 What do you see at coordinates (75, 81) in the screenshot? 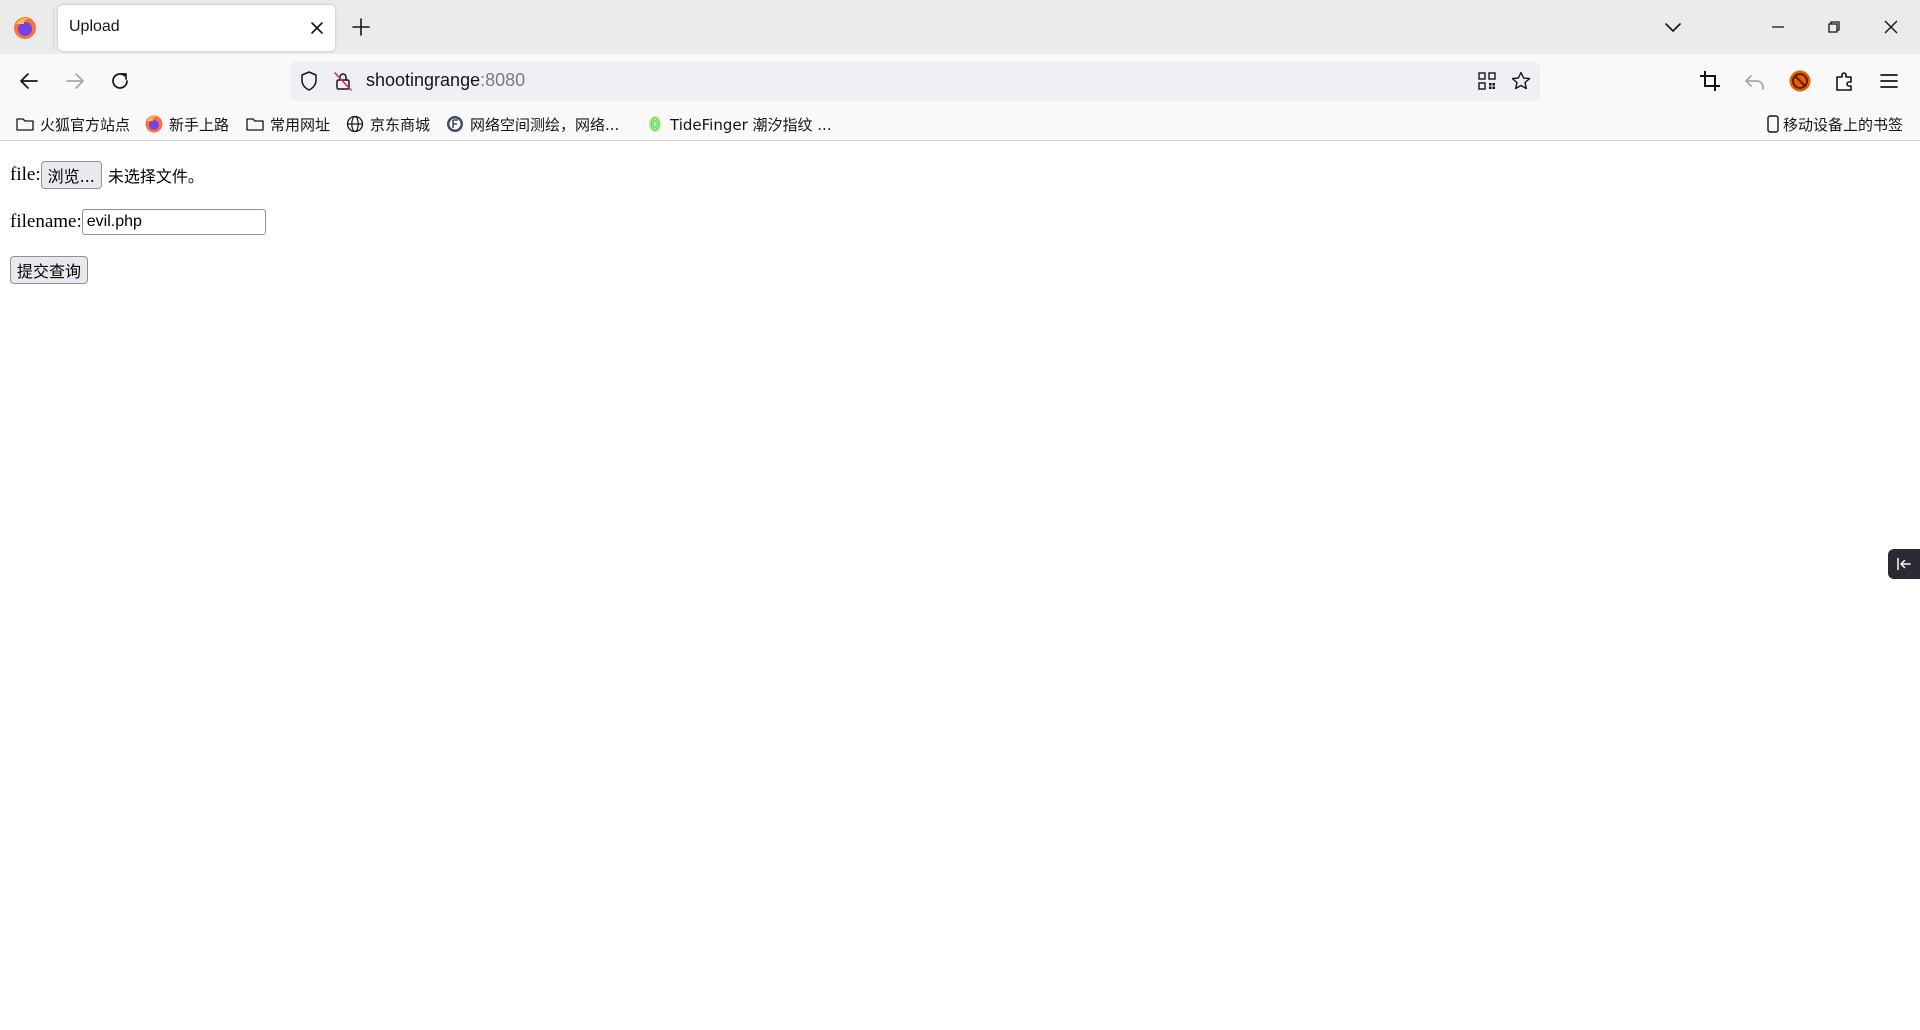
I see `forward-arrow-icon` at bounding box center [75, 81].